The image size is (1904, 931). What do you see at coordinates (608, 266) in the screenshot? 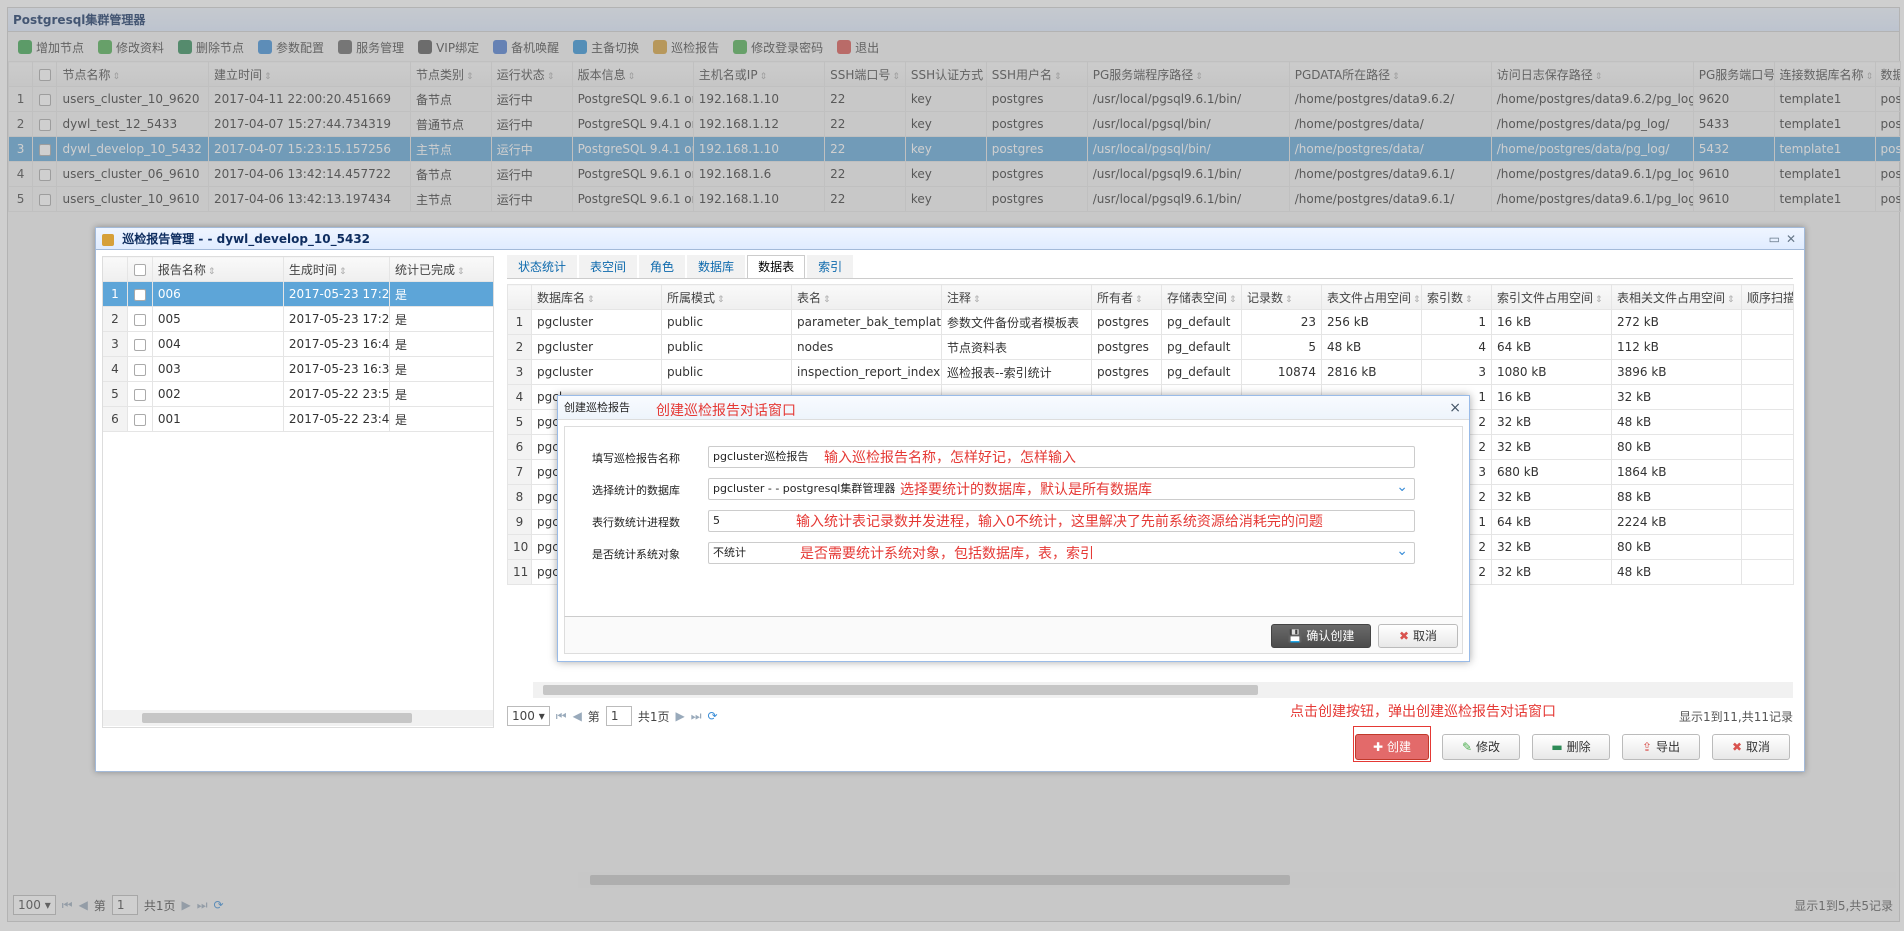
I see `tab-1: 表空间` at bounding box center [608, 266].